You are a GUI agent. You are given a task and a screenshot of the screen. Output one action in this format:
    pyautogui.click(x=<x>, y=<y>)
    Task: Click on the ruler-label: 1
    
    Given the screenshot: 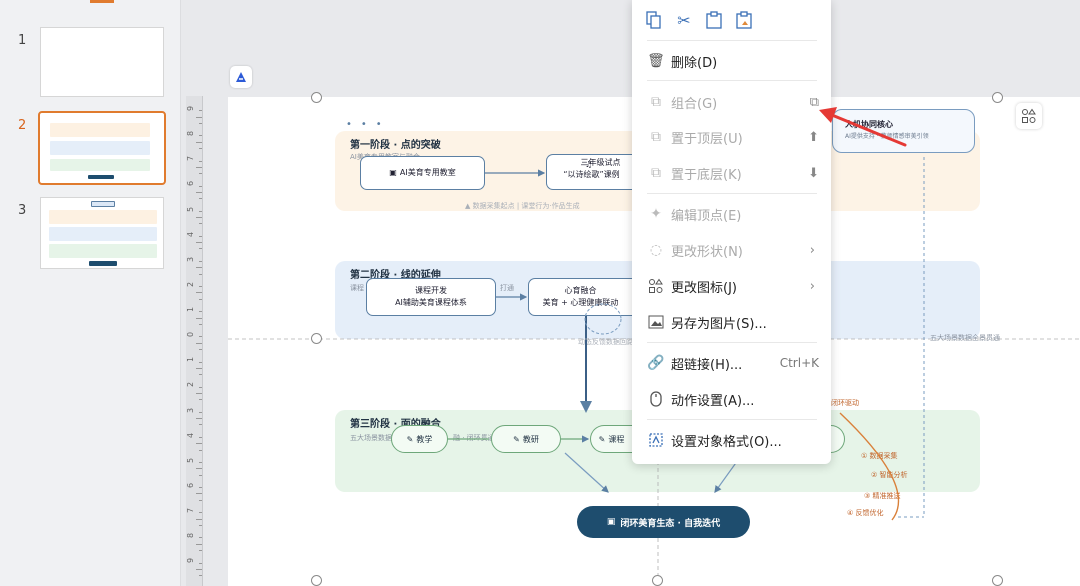 What is the action you would take?
    pyautogui.click(x=191, y=309)
    